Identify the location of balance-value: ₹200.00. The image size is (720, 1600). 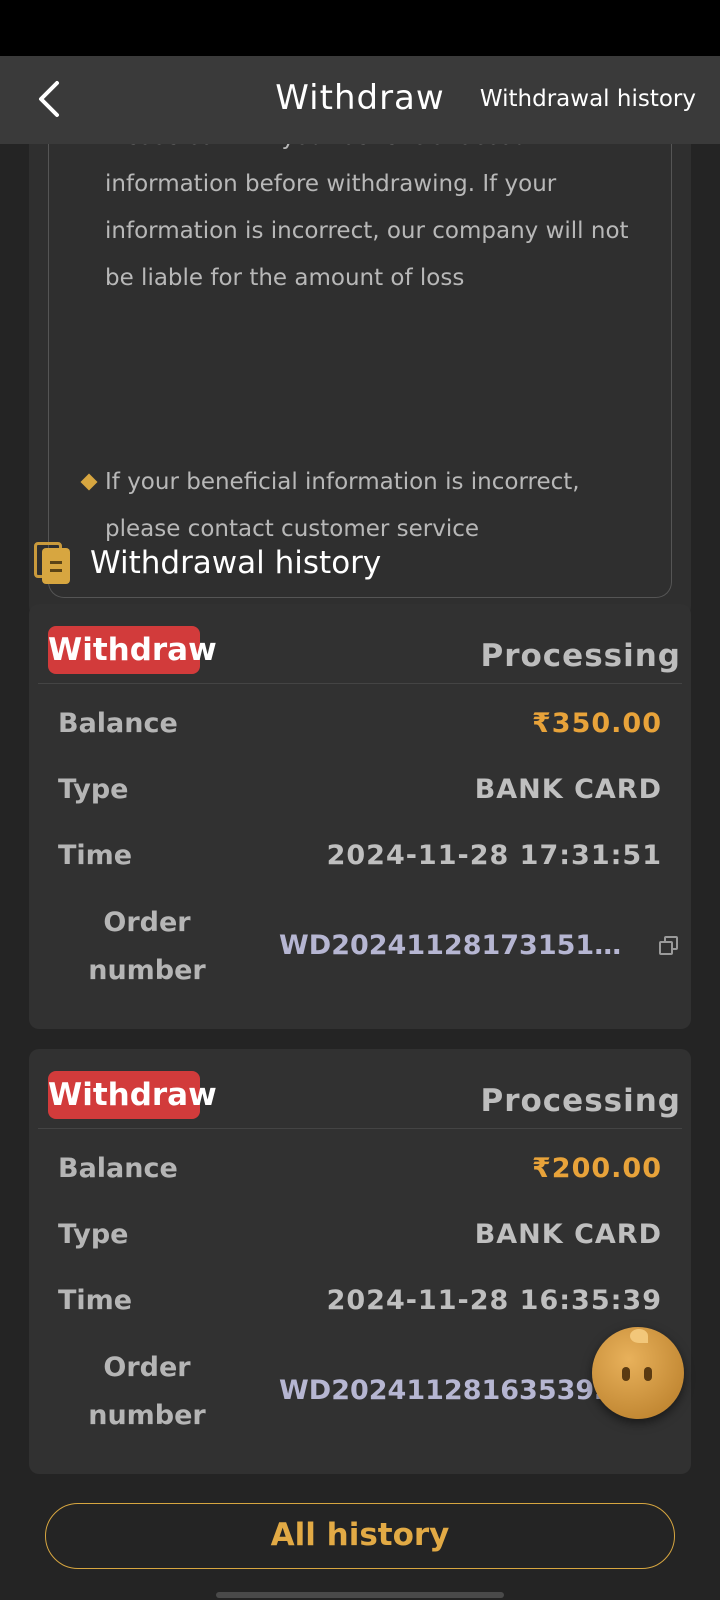
(597, 1168).